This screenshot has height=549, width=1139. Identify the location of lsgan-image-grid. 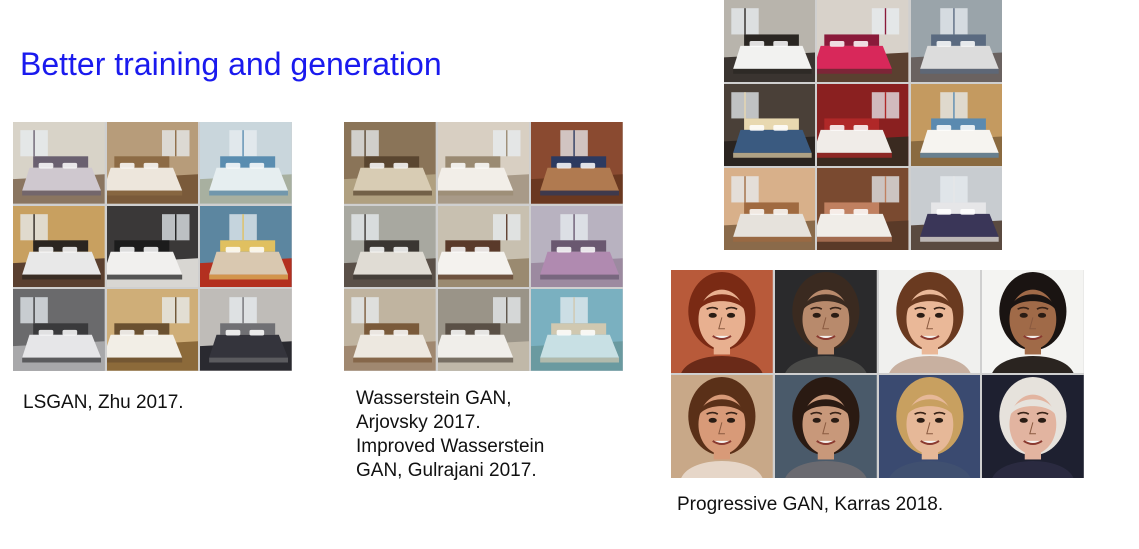
(152, 246).